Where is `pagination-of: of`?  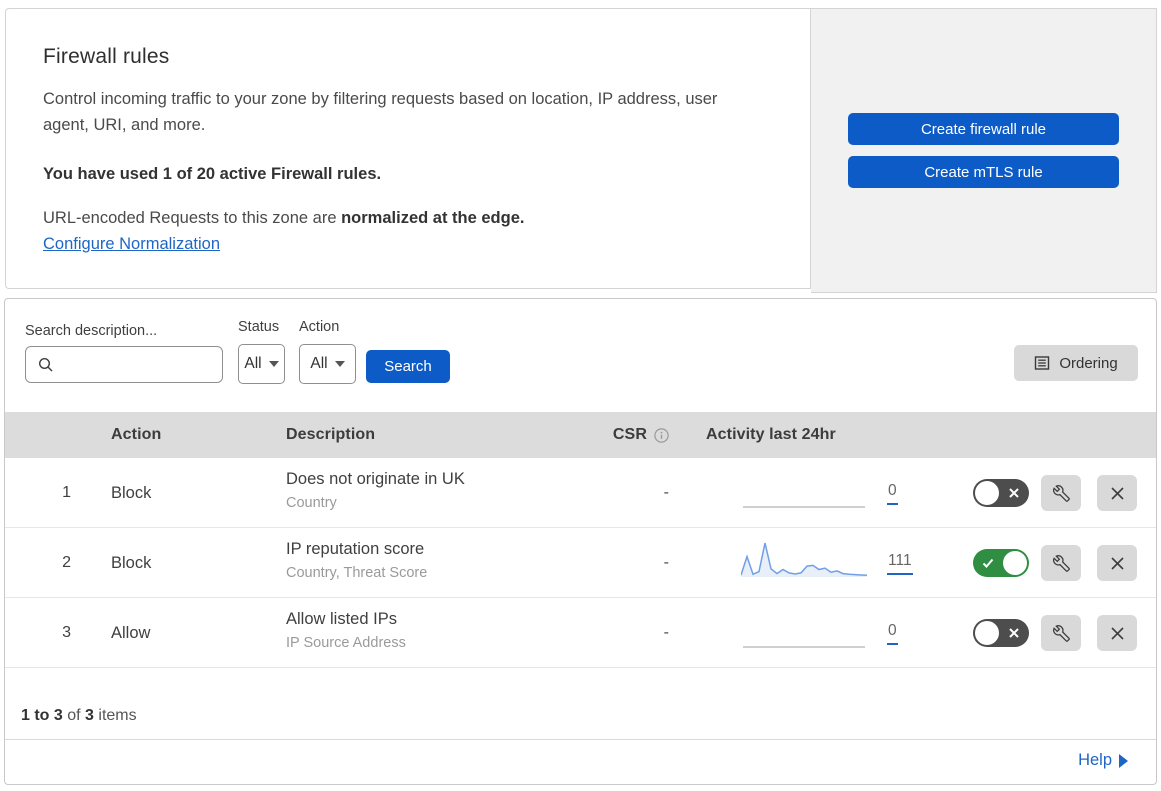 pagination-of: of is located at coordinates (74, 715).